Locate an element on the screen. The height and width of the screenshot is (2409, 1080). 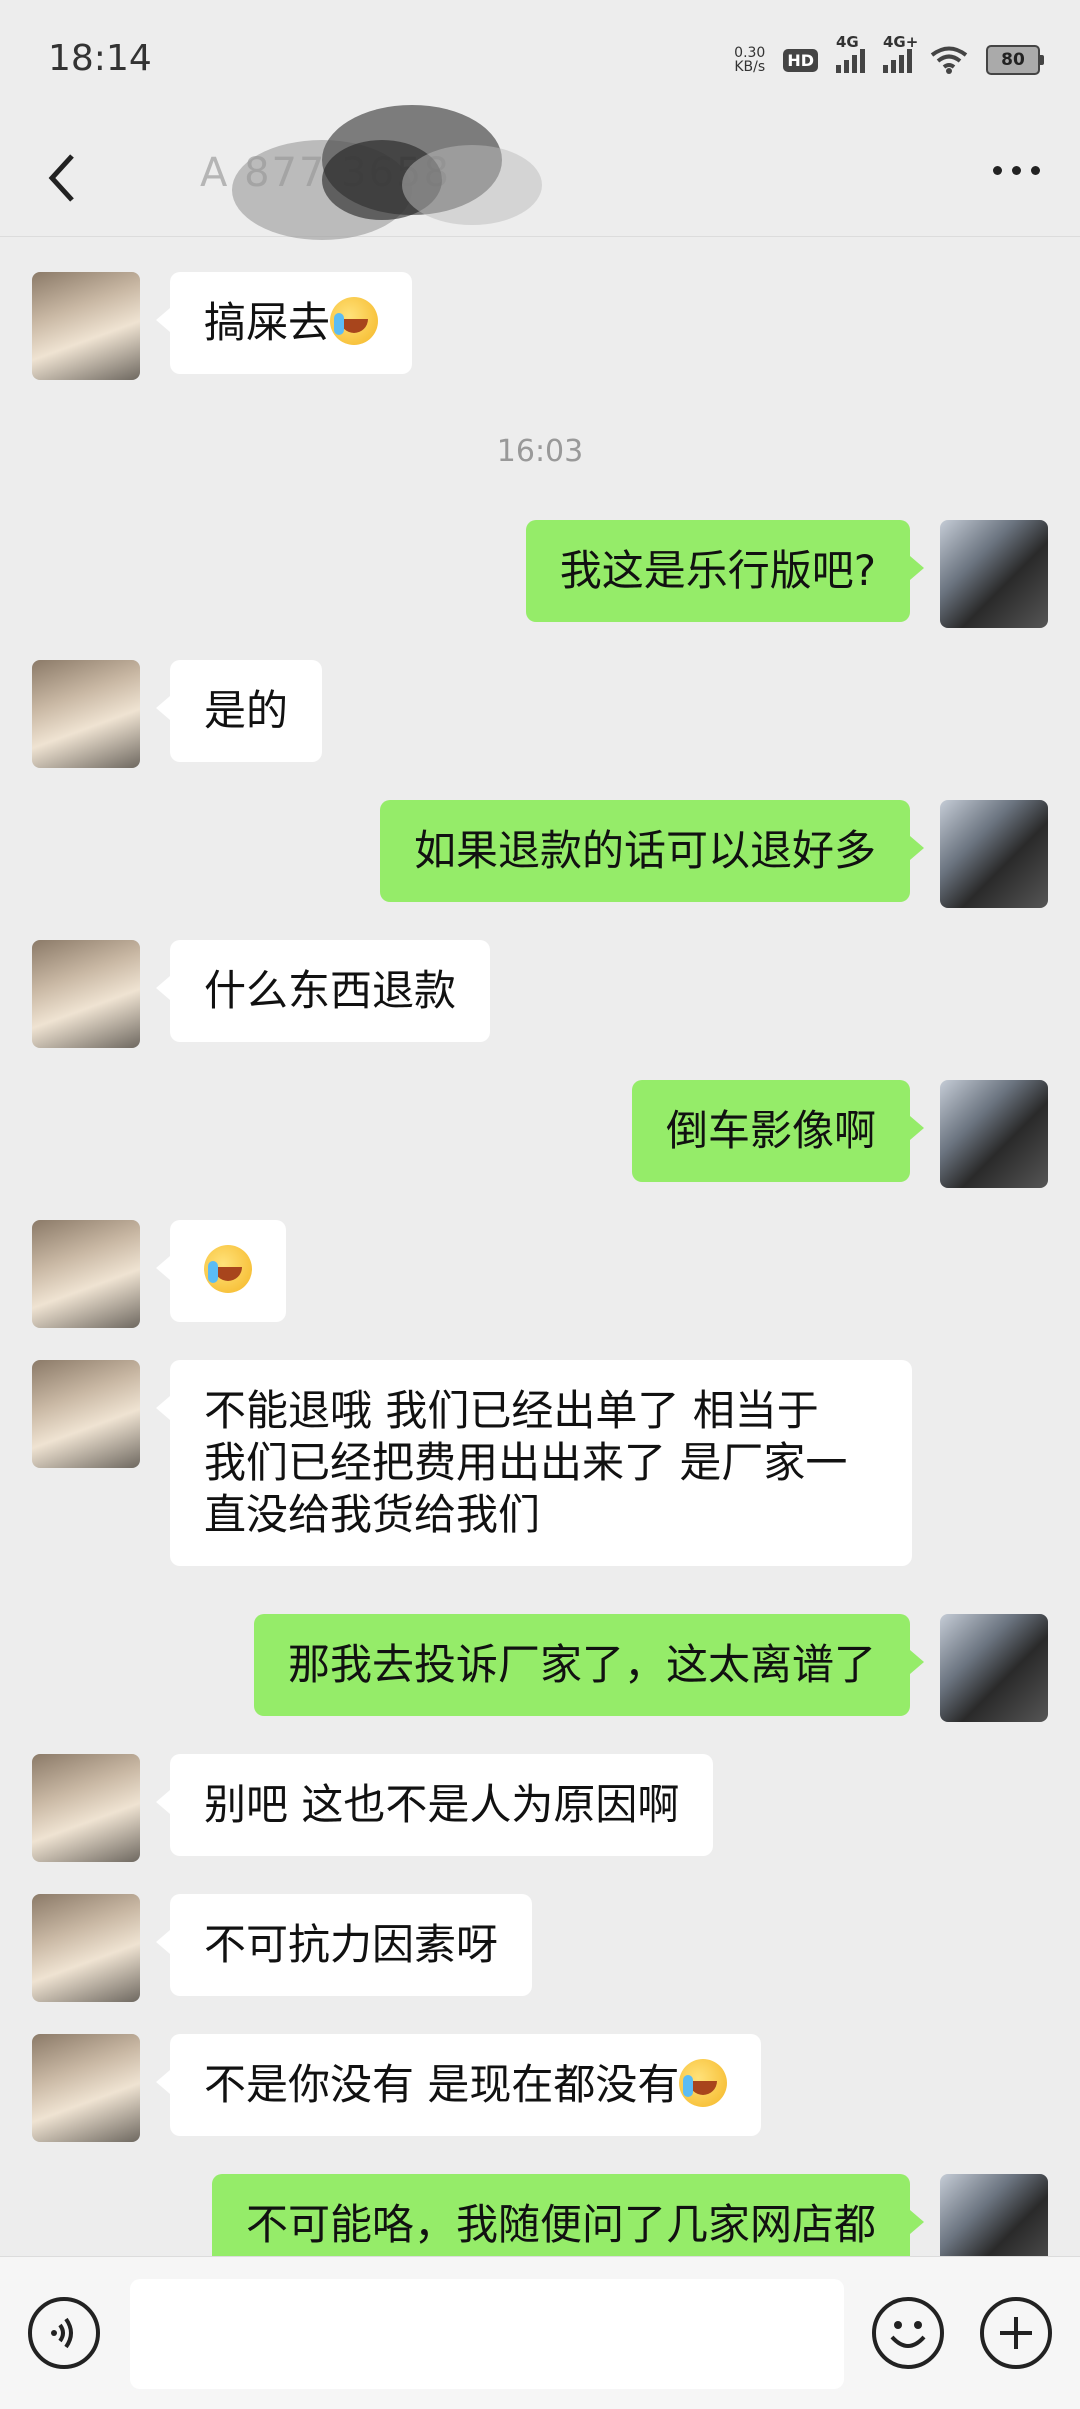
signal-4g-icon: 4G is located at coordinates (850, 53).